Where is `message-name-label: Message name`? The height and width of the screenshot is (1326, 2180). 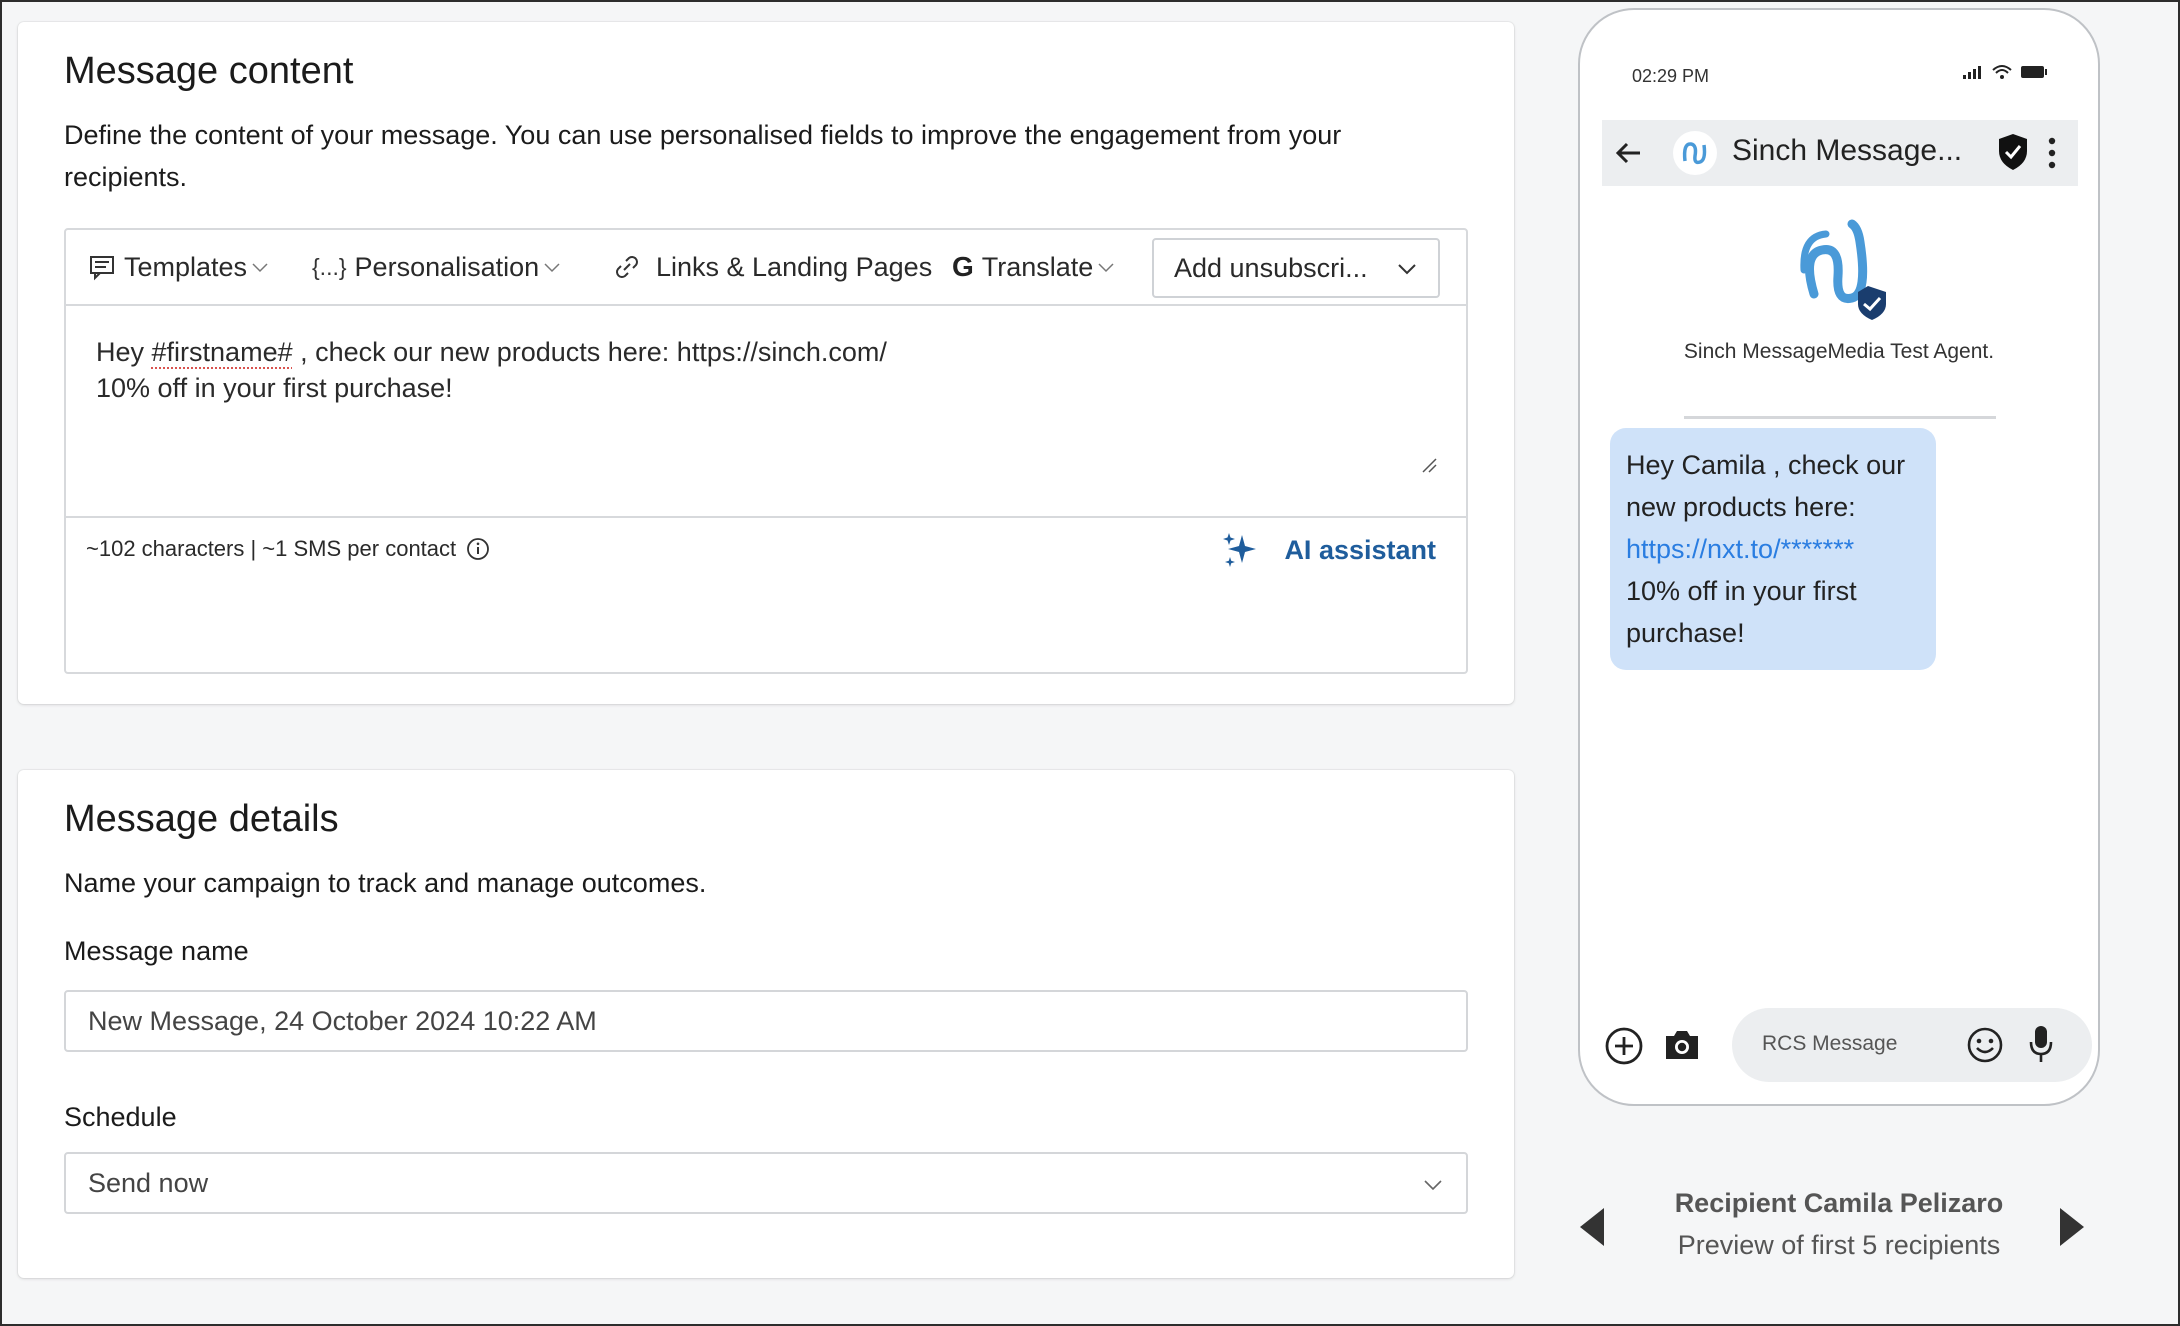
message-name-label: Message name is located at coordinates (156, 951).